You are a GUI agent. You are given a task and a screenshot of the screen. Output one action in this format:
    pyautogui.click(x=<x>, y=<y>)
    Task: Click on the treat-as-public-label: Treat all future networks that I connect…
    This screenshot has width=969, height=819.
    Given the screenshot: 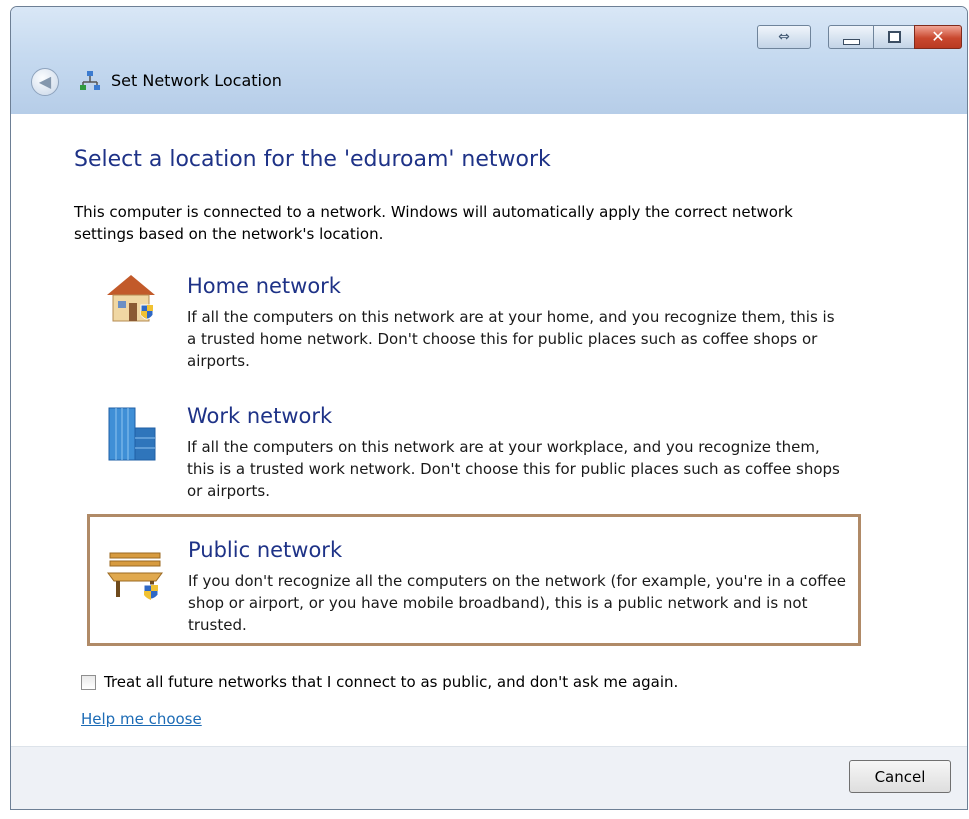 What is the action you would take?
    pyautogui.click(x=391, y=682)
    